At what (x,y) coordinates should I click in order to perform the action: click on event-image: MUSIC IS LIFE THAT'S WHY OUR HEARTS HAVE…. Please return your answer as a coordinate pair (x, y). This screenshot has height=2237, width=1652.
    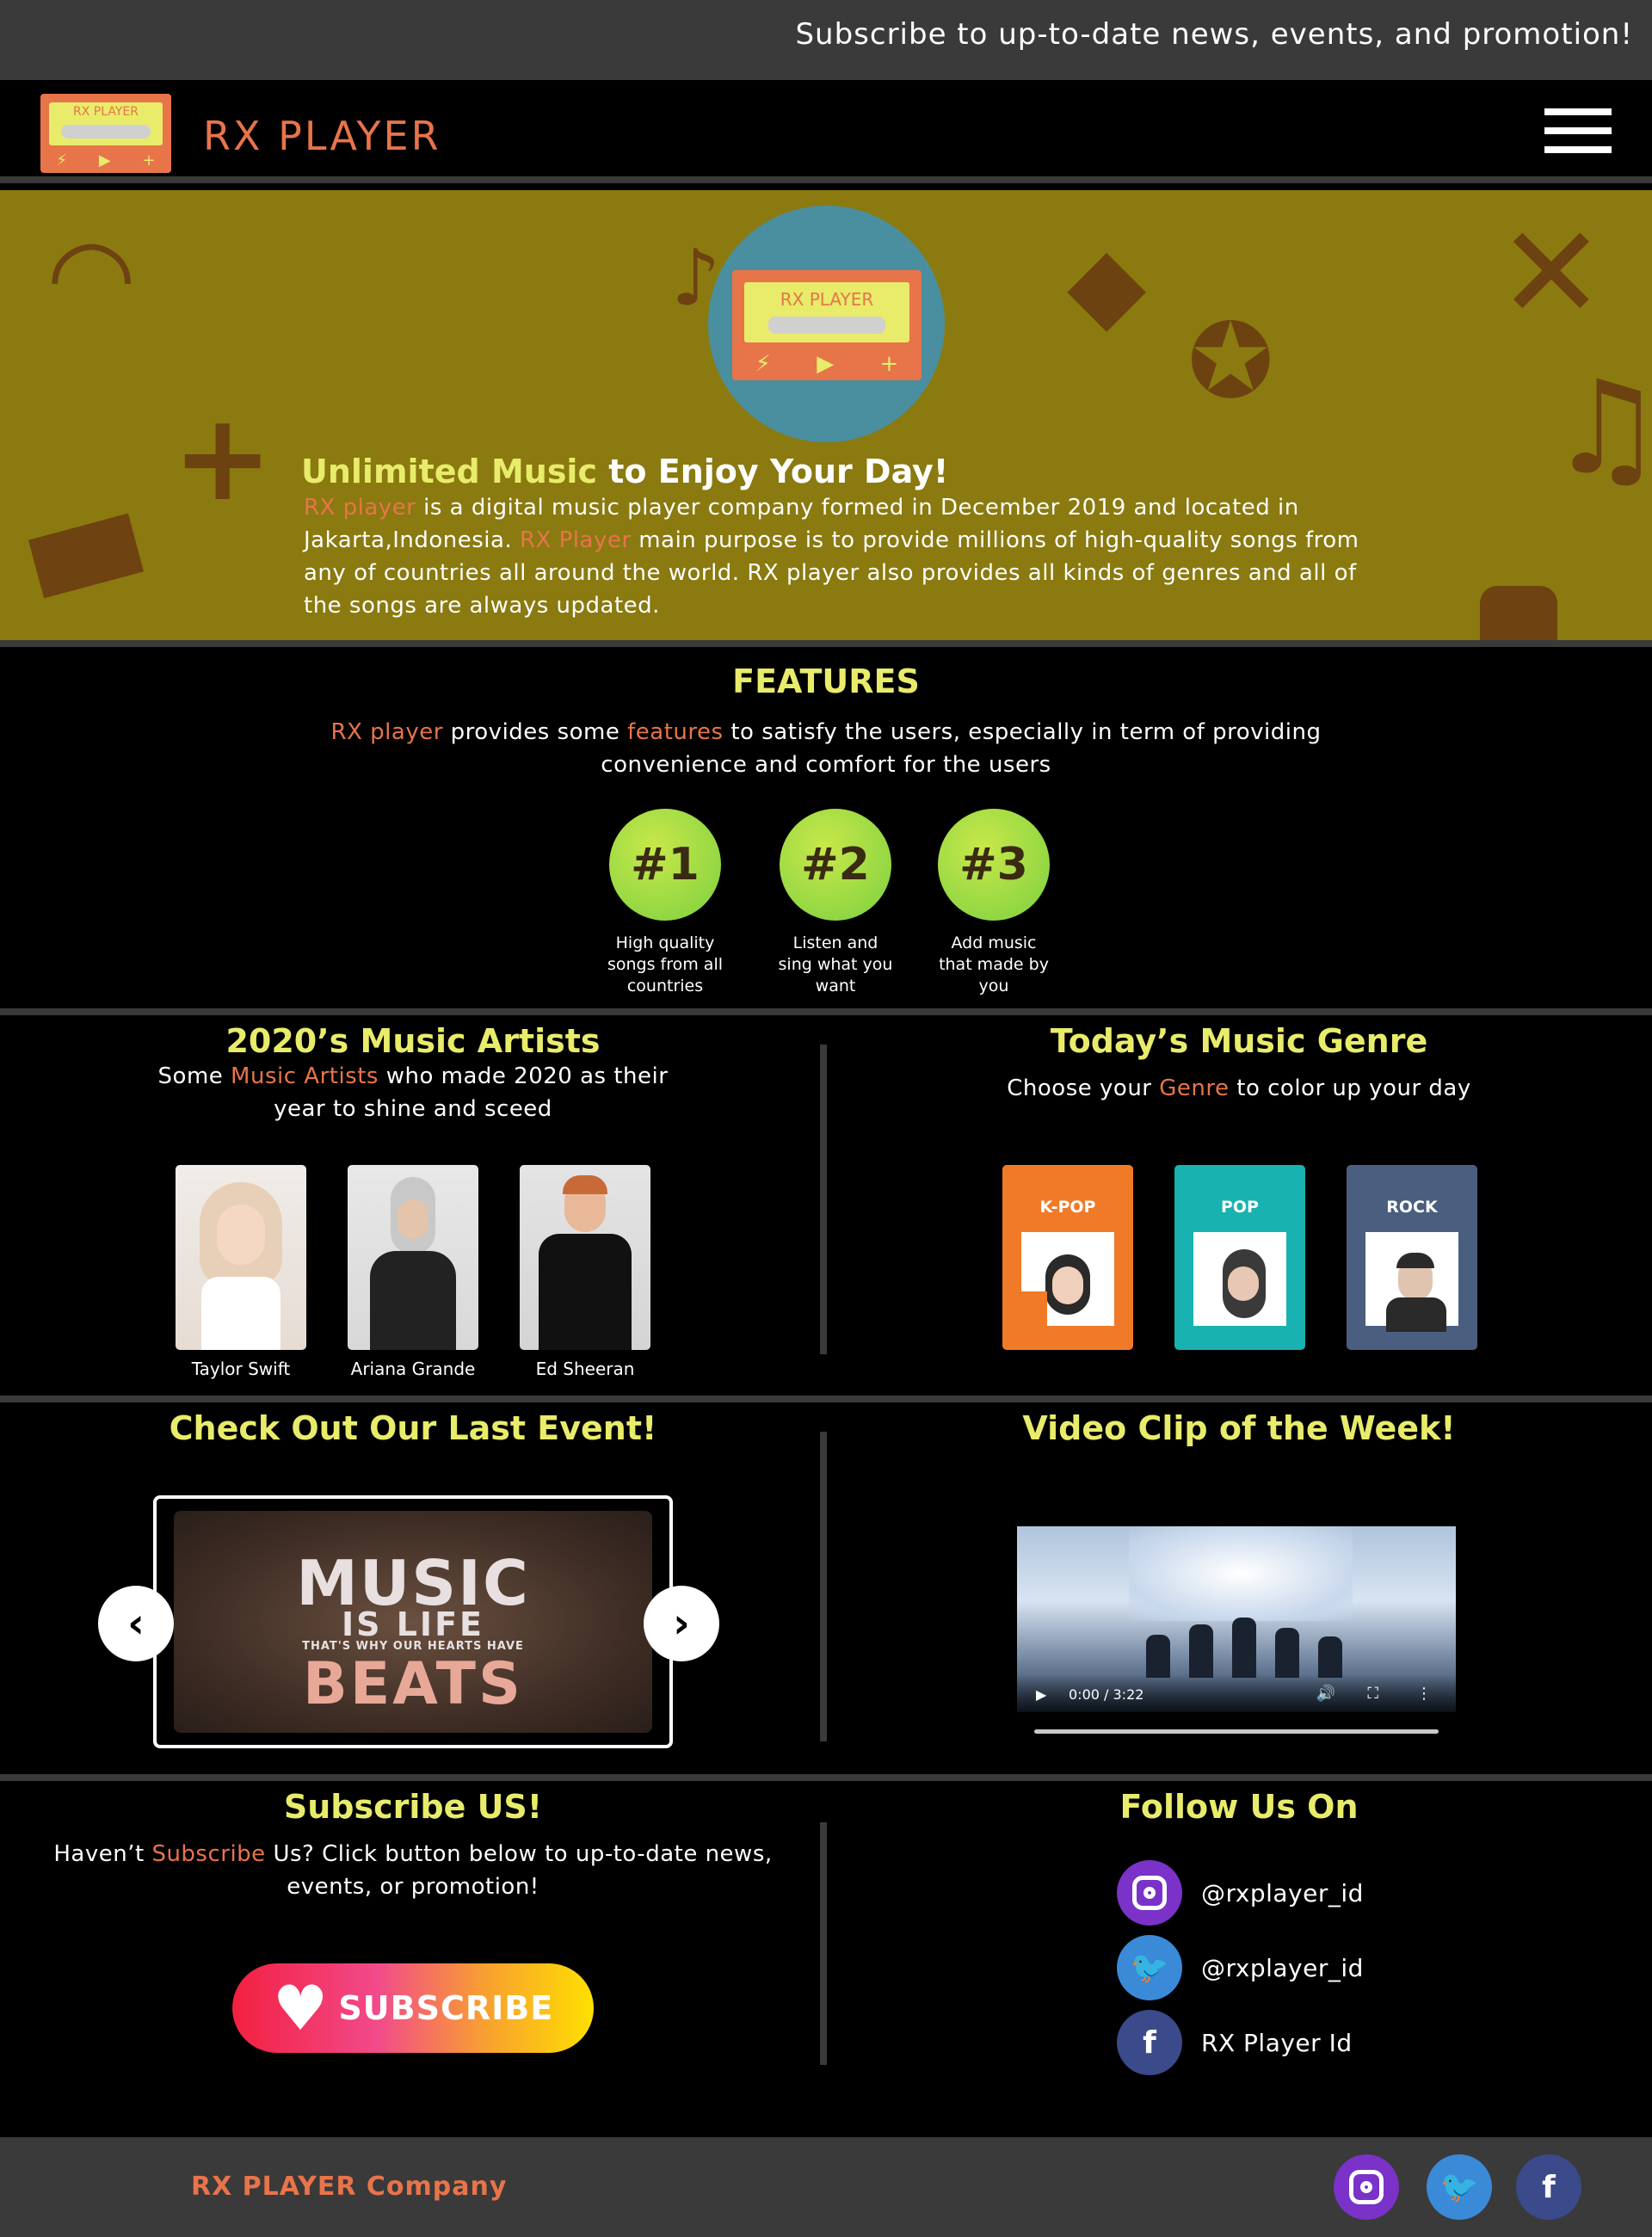
    Looking at the image, I should click on (413, 1622).